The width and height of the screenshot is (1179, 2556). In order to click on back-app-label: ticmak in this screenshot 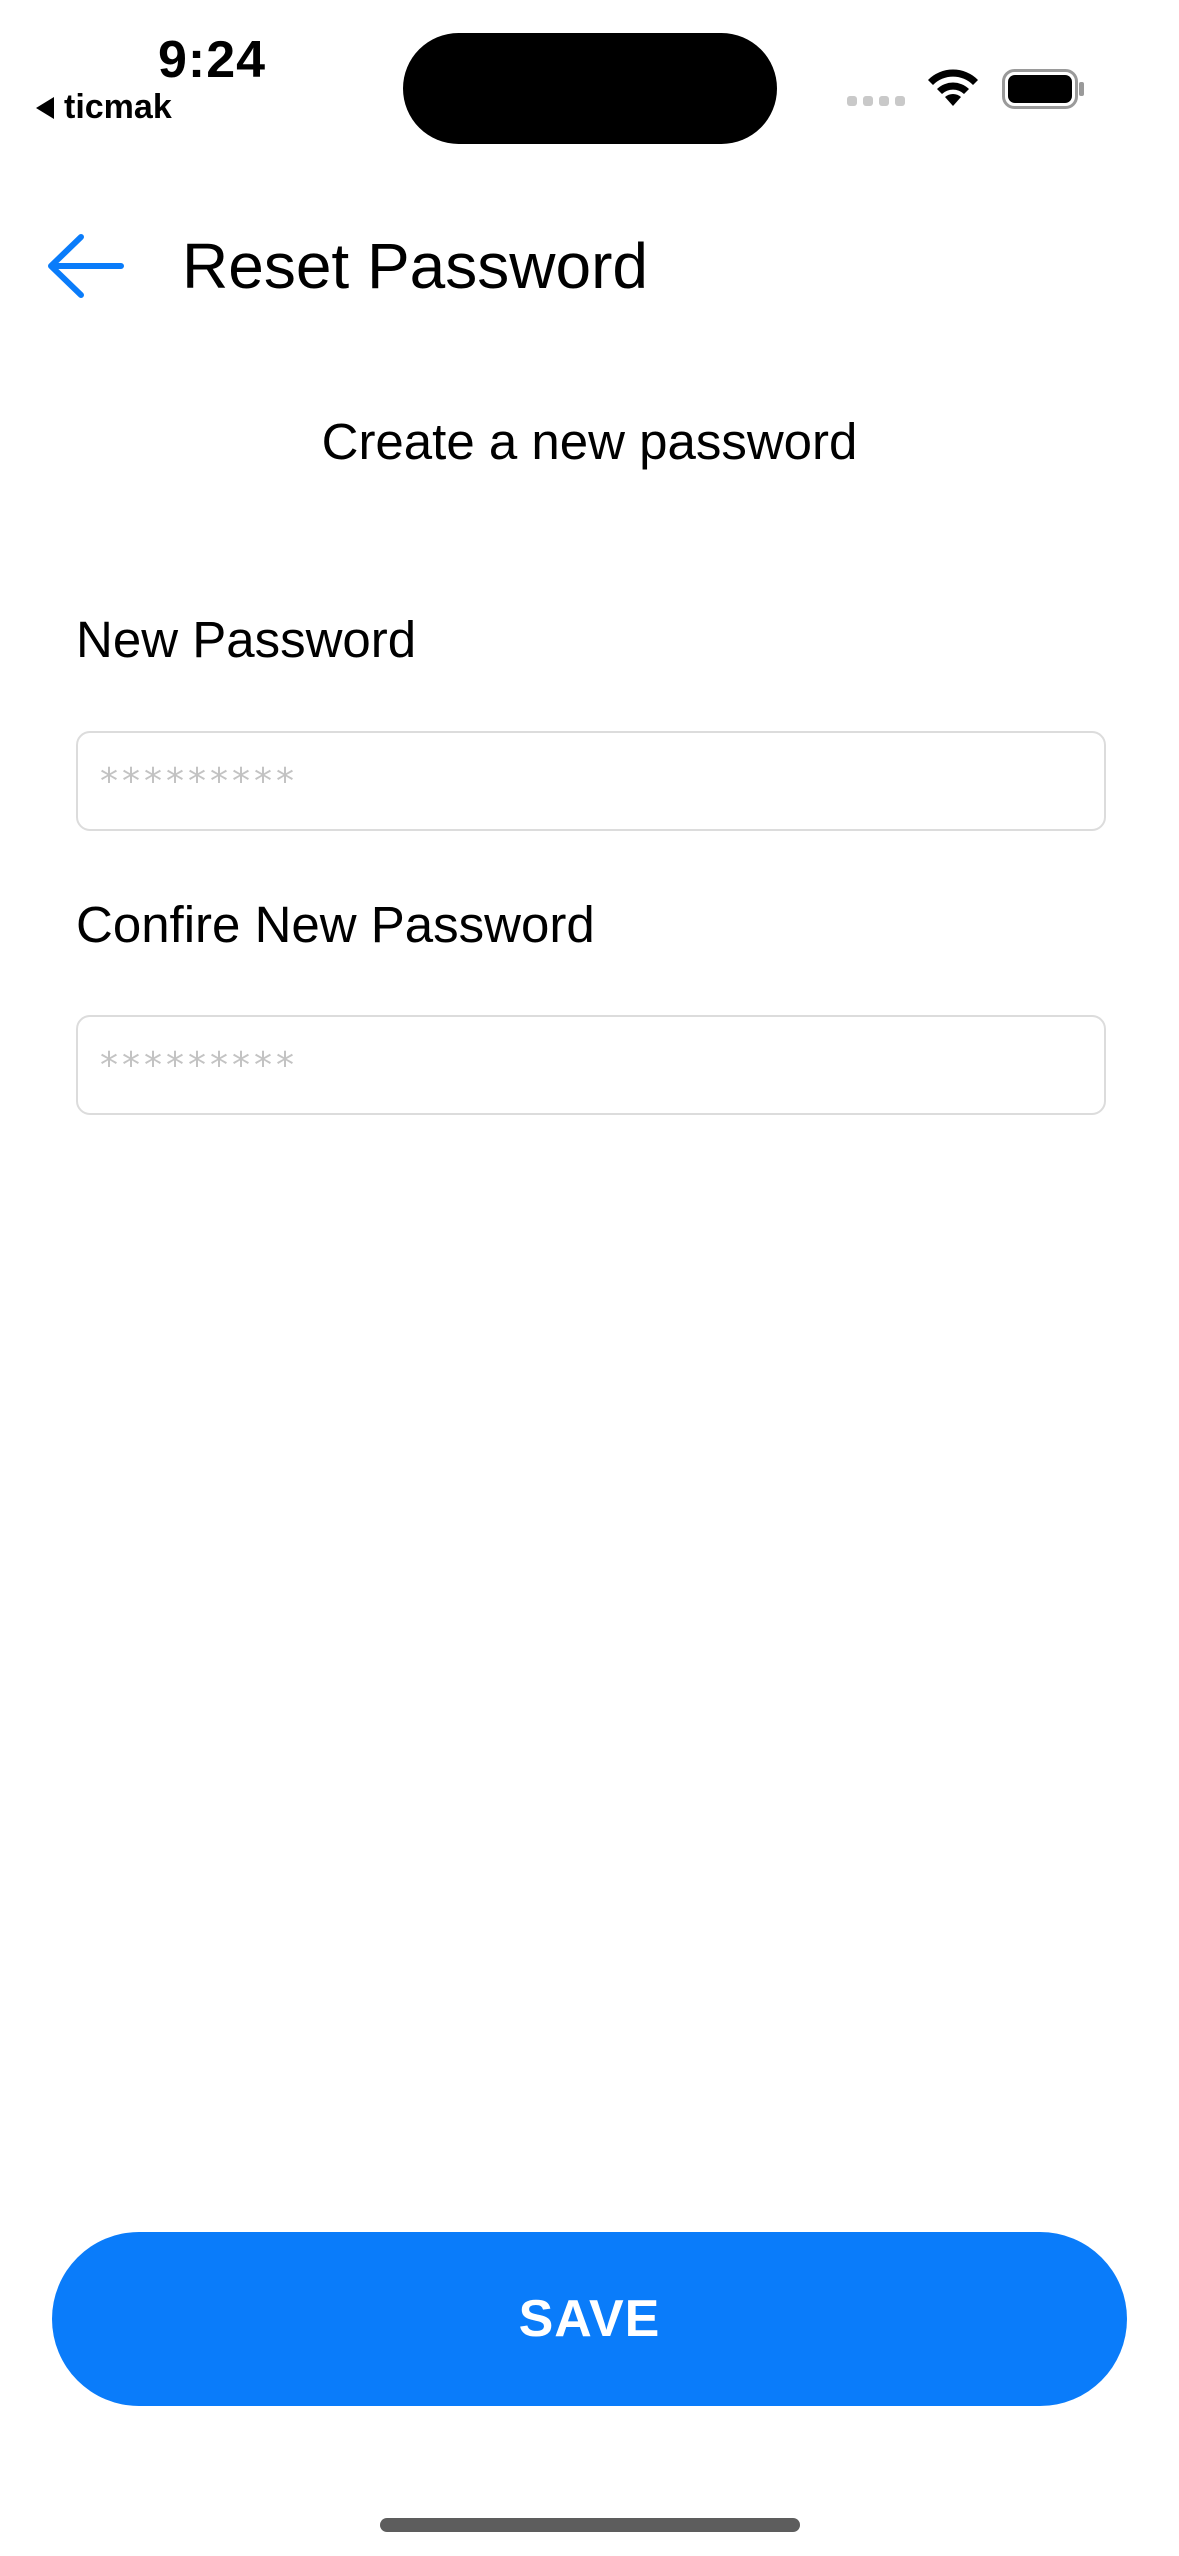, I will do `click(118, 107)`.